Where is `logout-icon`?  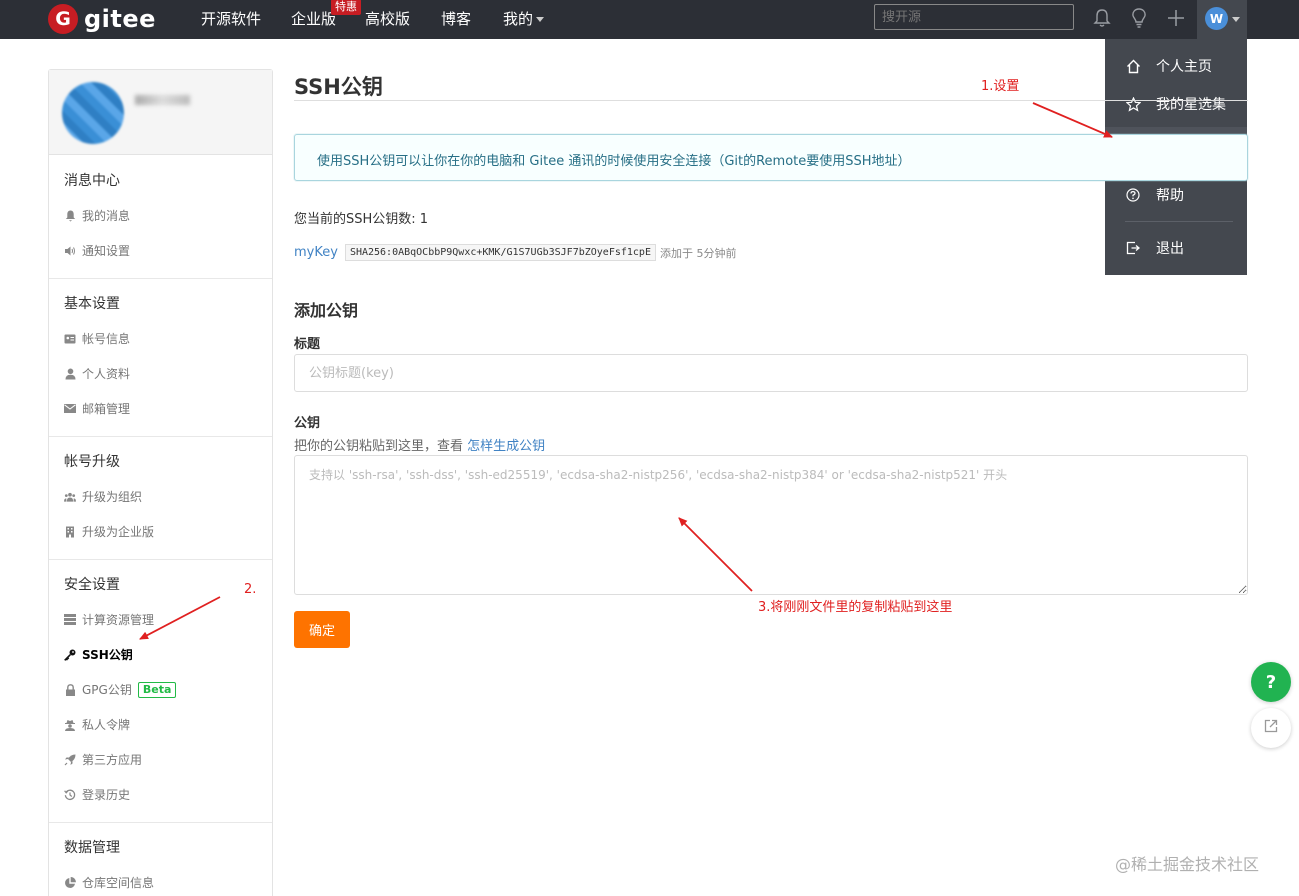
logout-icon is located at coordinates (1133, 248).